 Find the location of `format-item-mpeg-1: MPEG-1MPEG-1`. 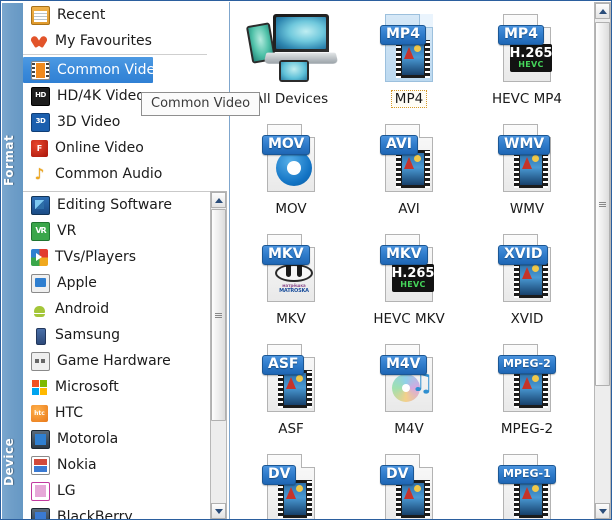

format-item-mpeg-1: MPEG-1MPEG-1 is located at coordinates (527, 480).